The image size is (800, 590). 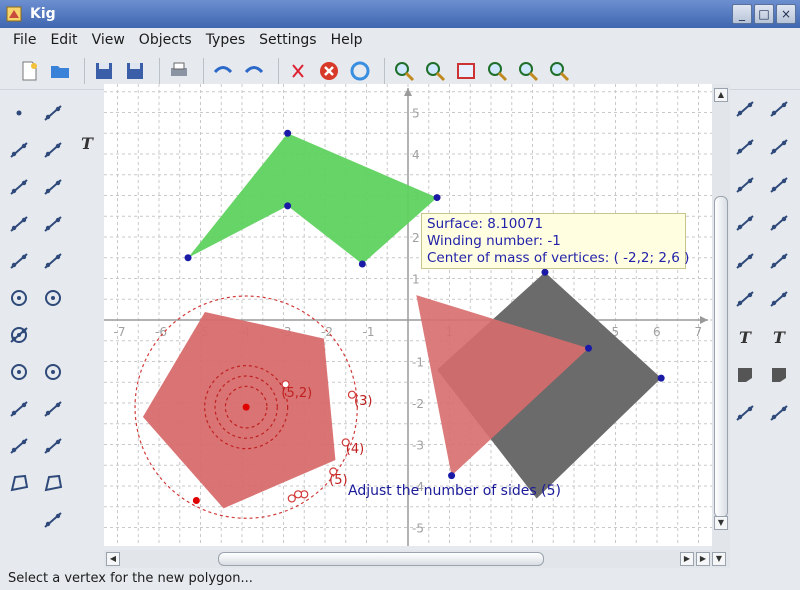 What do you see at coordinates (779, 299) in the screenshot?
I see `rotate-tool-alt` at bounding box center [779, 299].